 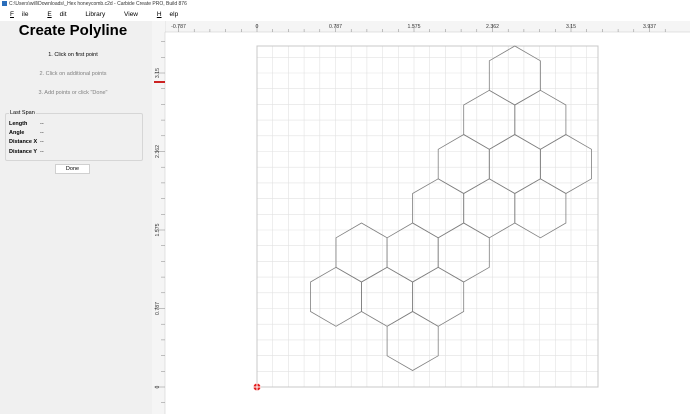 What do you see at coordinates (73, 30) in the screenshot?
I see `panel-title: Create Polyline` at bounding box center [73, 30].